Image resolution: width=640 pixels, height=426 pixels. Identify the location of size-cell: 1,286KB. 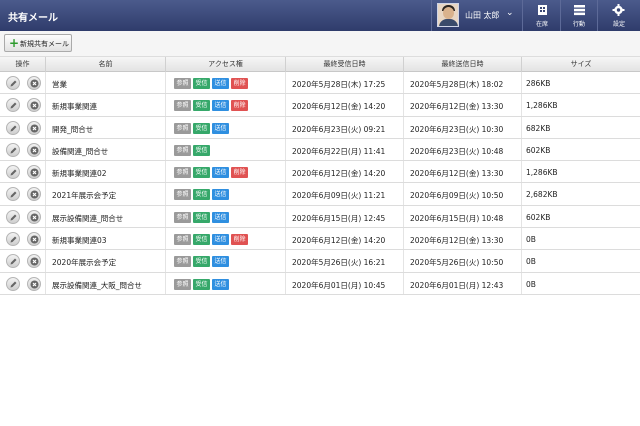
(581, 171).